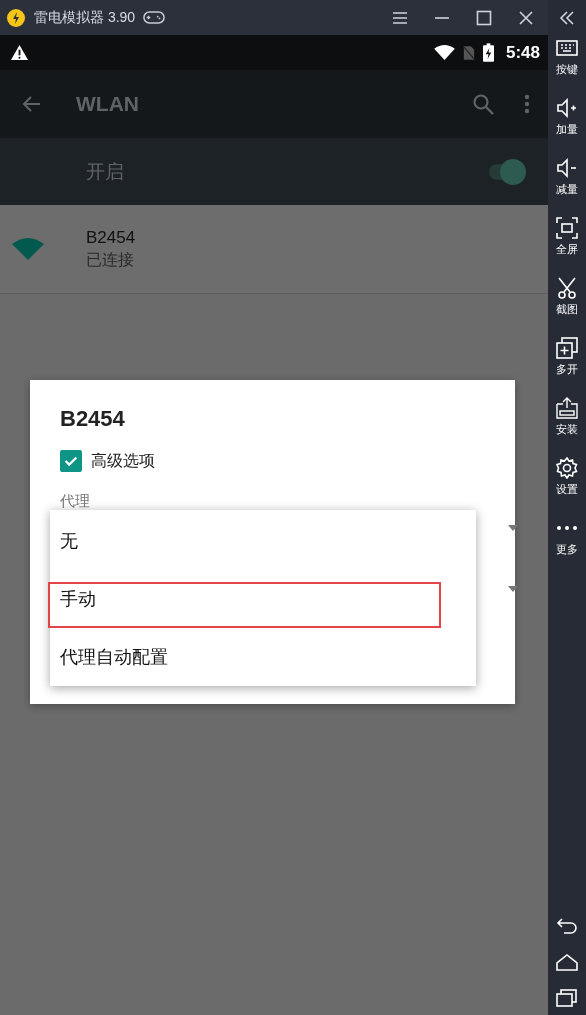 This screenshot has width=586, height=1015. I want to click on wifi-icon, so click(28, 249).